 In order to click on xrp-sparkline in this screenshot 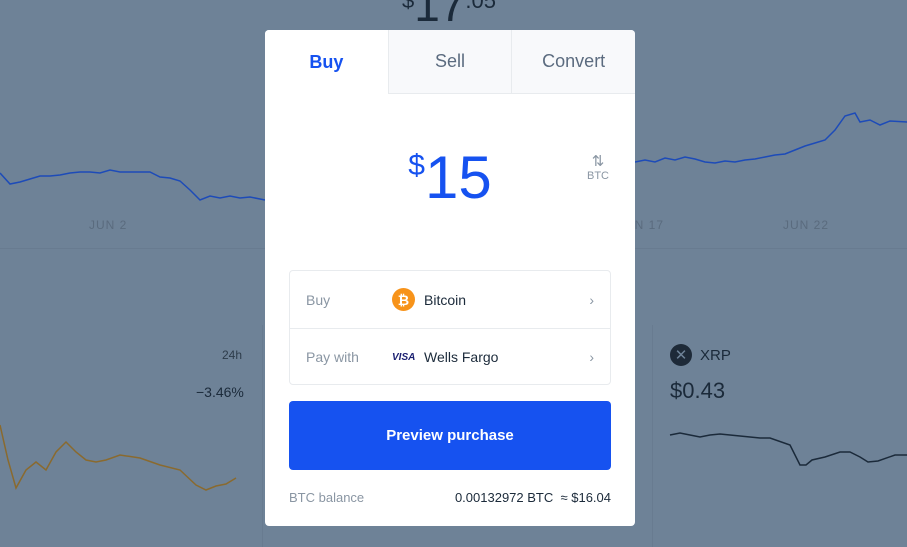, I will do `click(788, 449)`.